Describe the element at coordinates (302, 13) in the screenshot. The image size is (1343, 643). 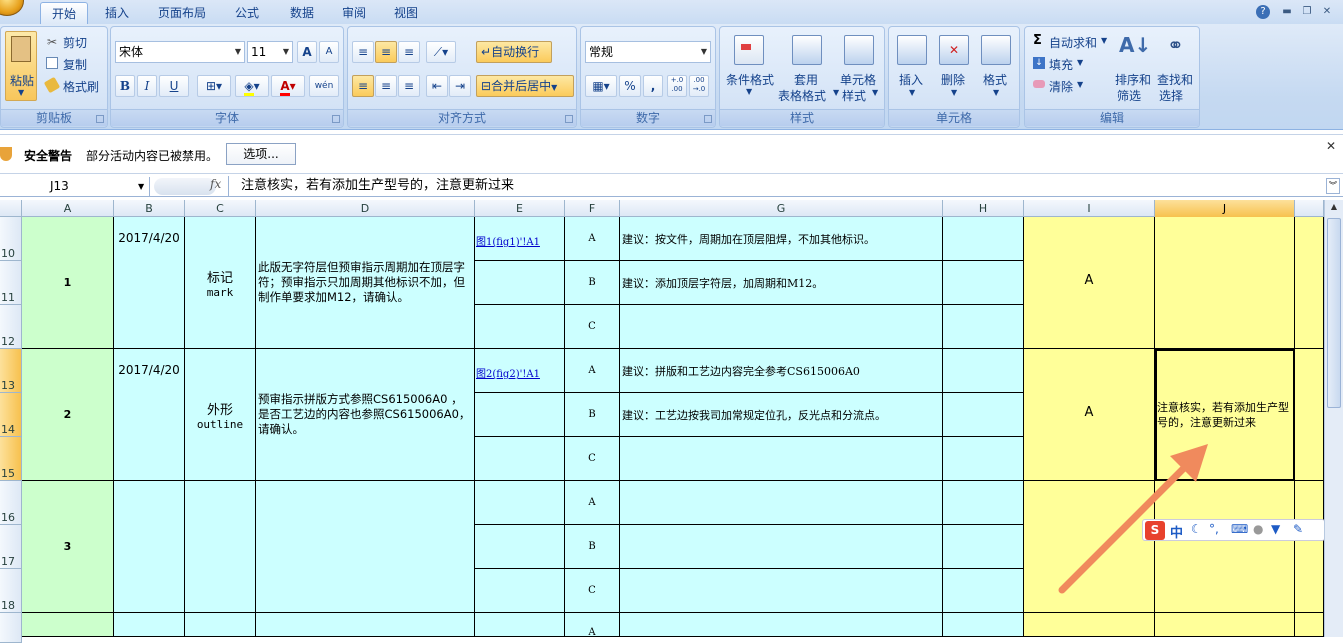
I see `tab-data: 数据` at that location.